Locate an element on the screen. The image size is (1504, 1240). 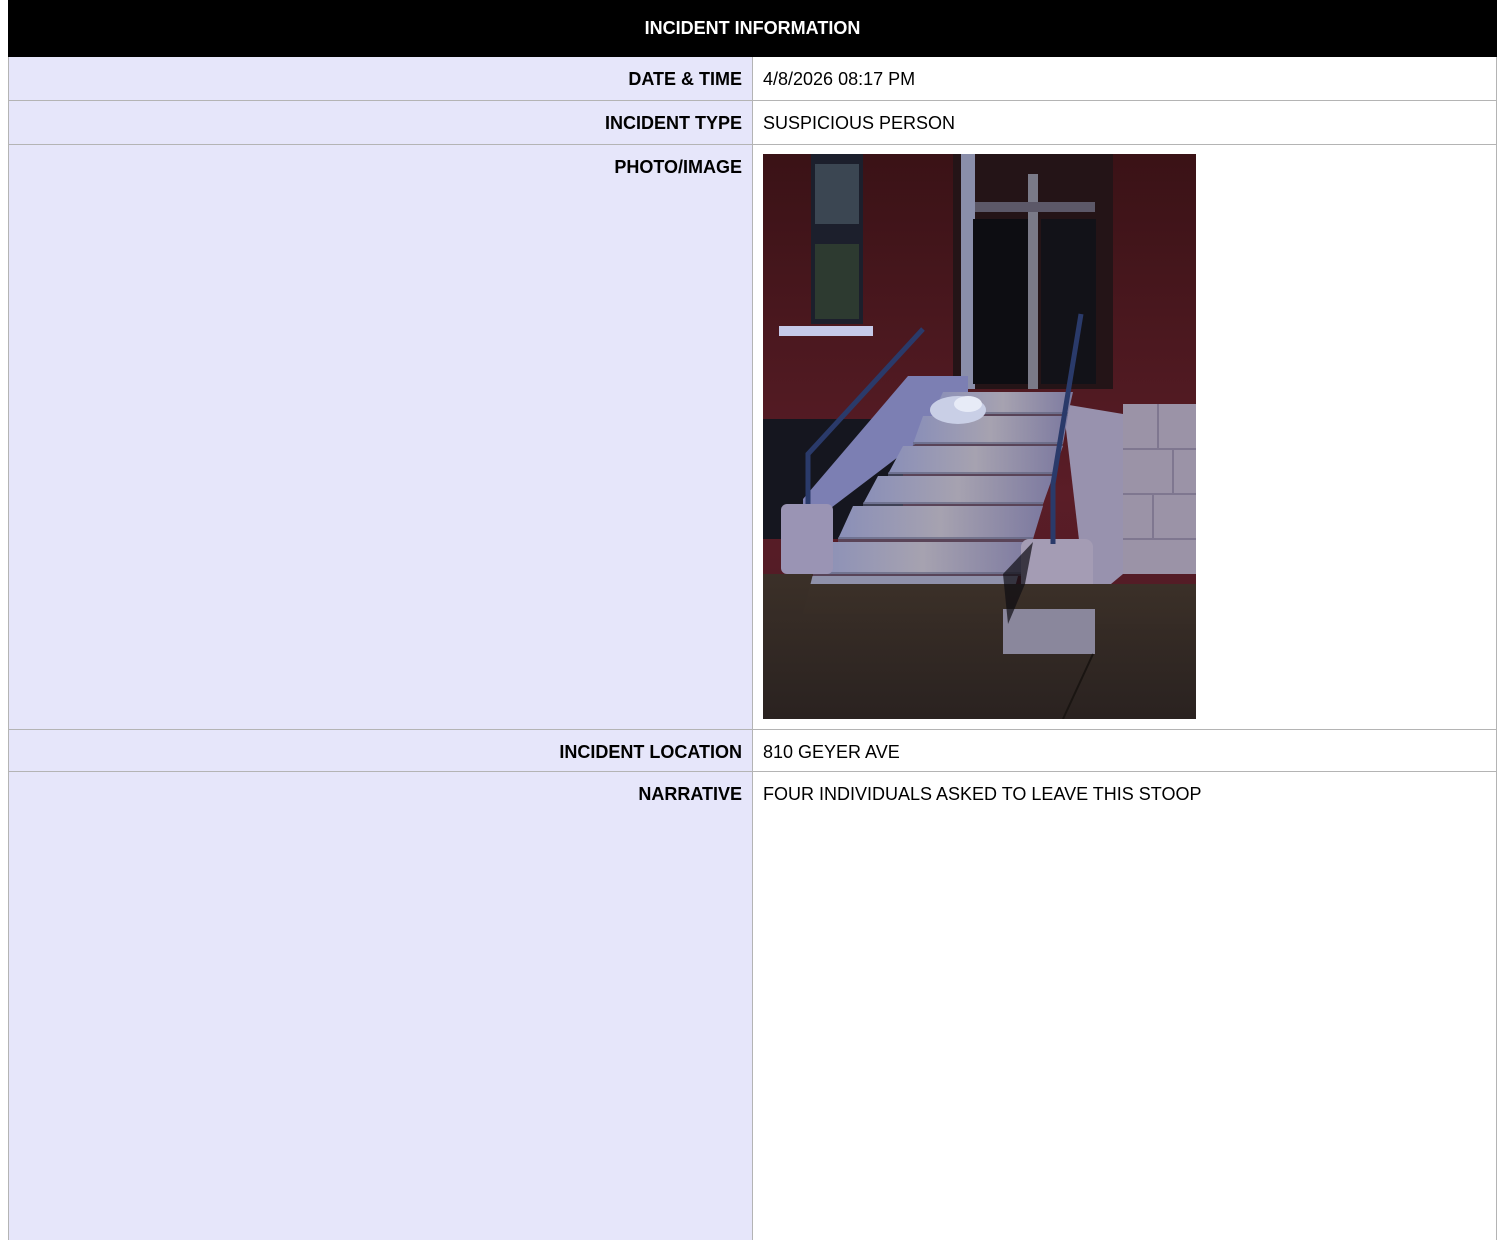
date-time-value: 4/8/2026 08:17 PM is located at coordinates (1125, 79).